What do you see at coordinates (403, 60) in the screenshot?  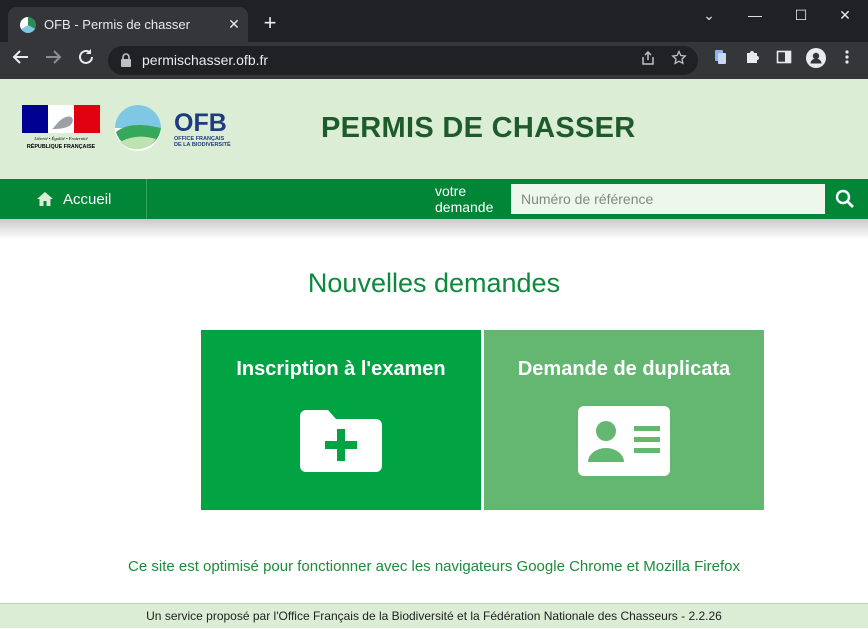 I see `address-bar: permischasser.ofb.fr` at bounding box center [403, 60].